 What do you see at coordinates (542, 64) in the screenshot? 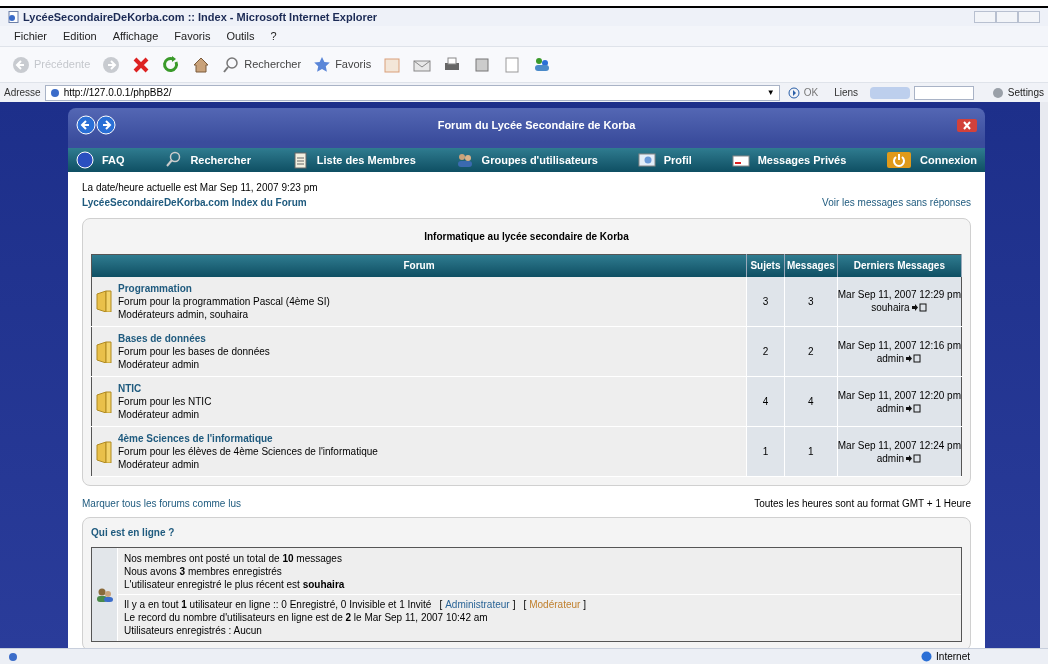
I see `messenger-icon` at bounding box center [542, 64].